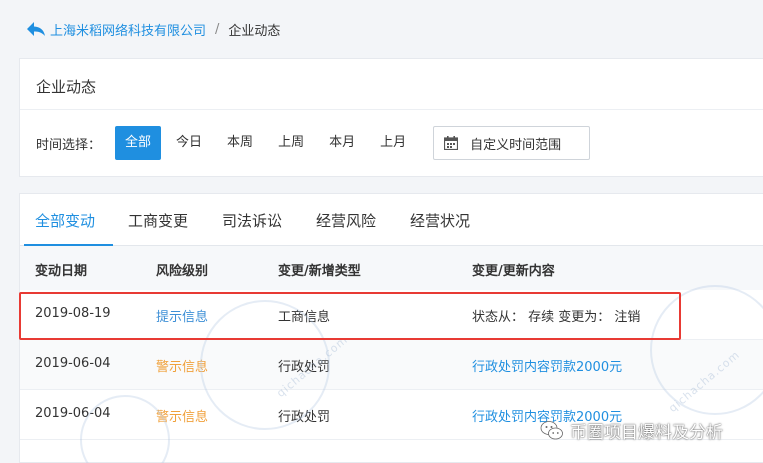  Describe the element at coordinates (240, 143) in the screenshot. I see `filter-option-this-week: 本周` at that location.